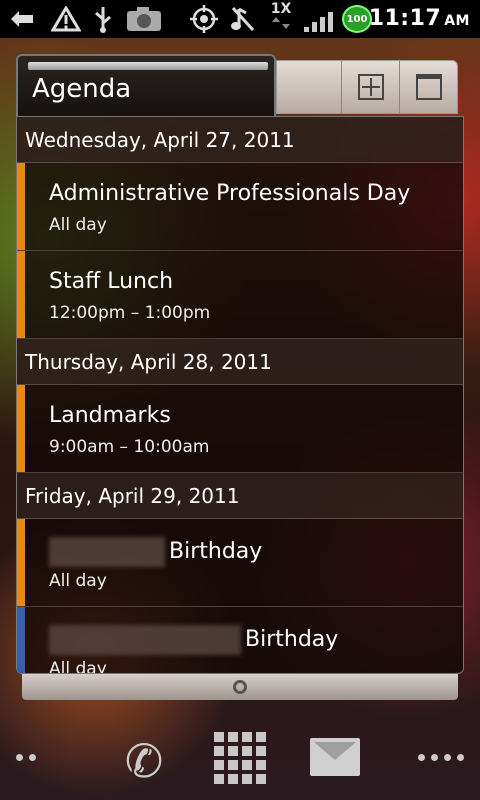 This screenshot has height=800, width=480. I want to click on home-screen-indicator-right, so click(441, 757).